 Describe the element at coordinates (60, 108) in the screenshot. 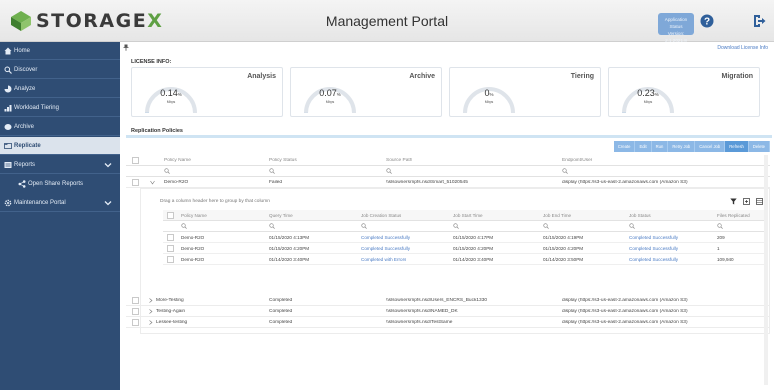

I see `sidebar-item-workload-tiering: Workload Tiering` at that location.